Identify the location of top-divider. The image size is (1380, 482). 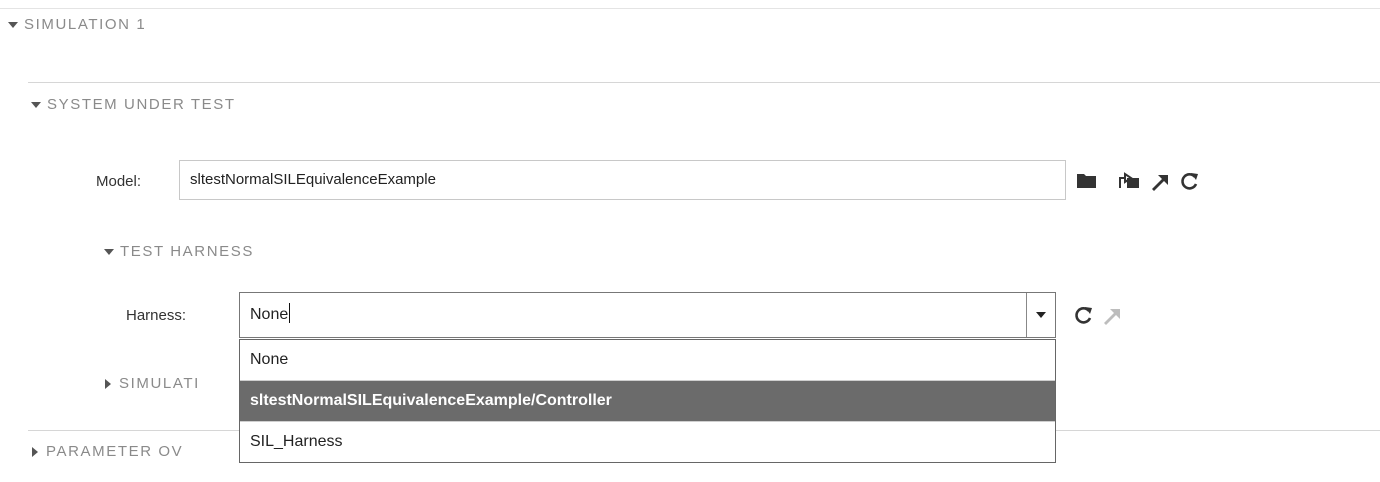
(690, 8).